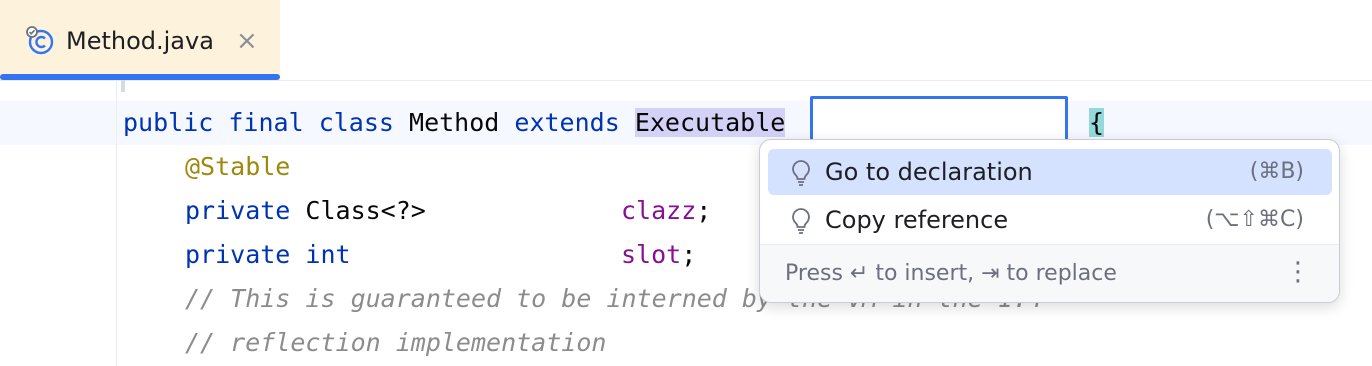 This screenshot has height=366, width=1372. Describe the element at coordinates (365, 210) in the screenshot. I see `type-name: Class<?>` at that location.